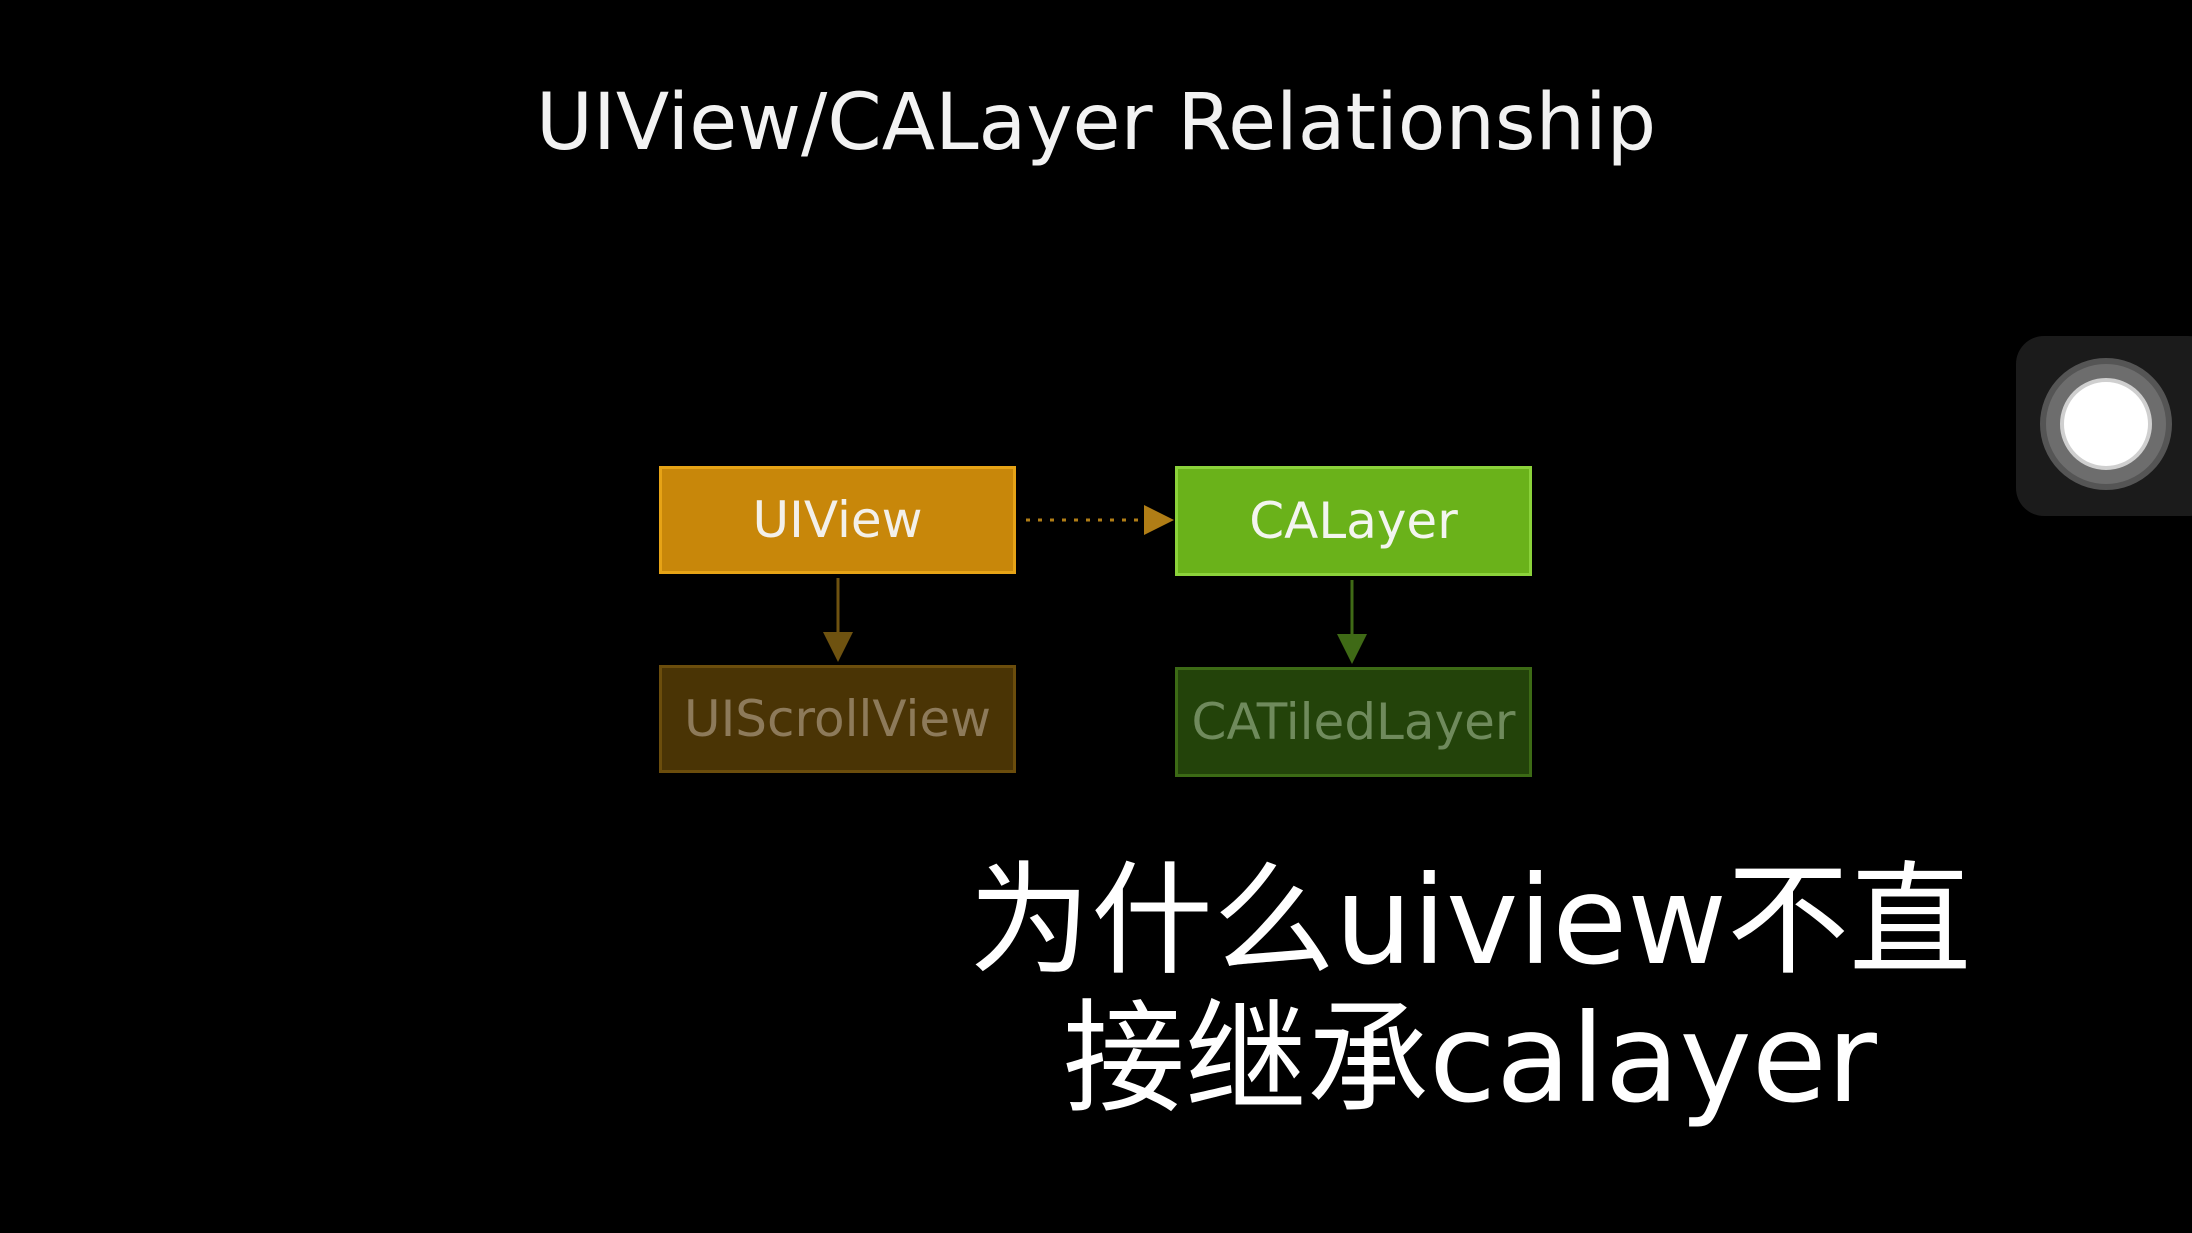 The image size is (2192, 1233). I want to click on node-uiscrollview: UIScrollView, so click(837, 719).